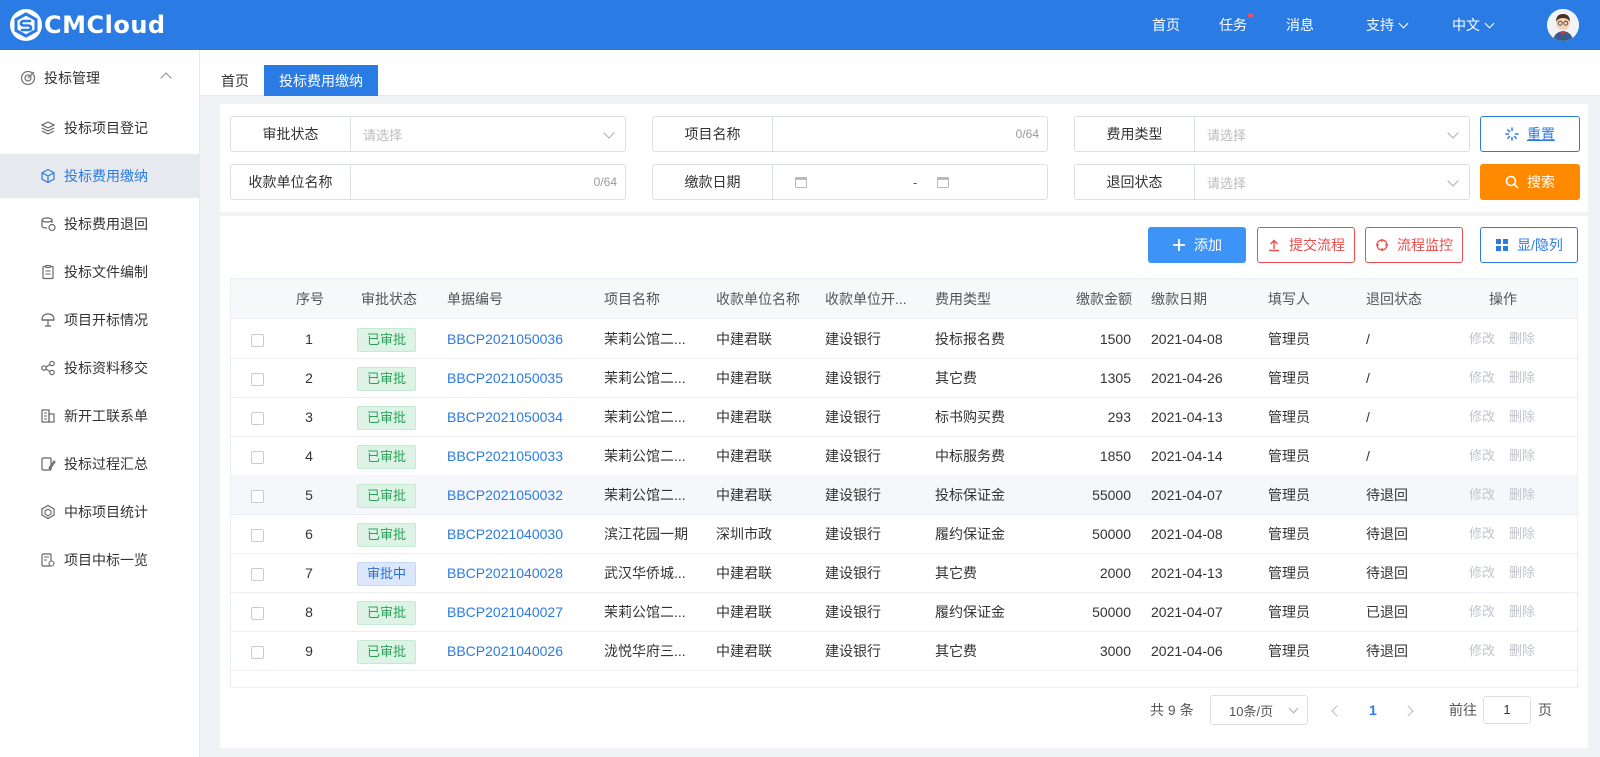  I want to click on approval-status-value: 请选择, so click(488, 134).